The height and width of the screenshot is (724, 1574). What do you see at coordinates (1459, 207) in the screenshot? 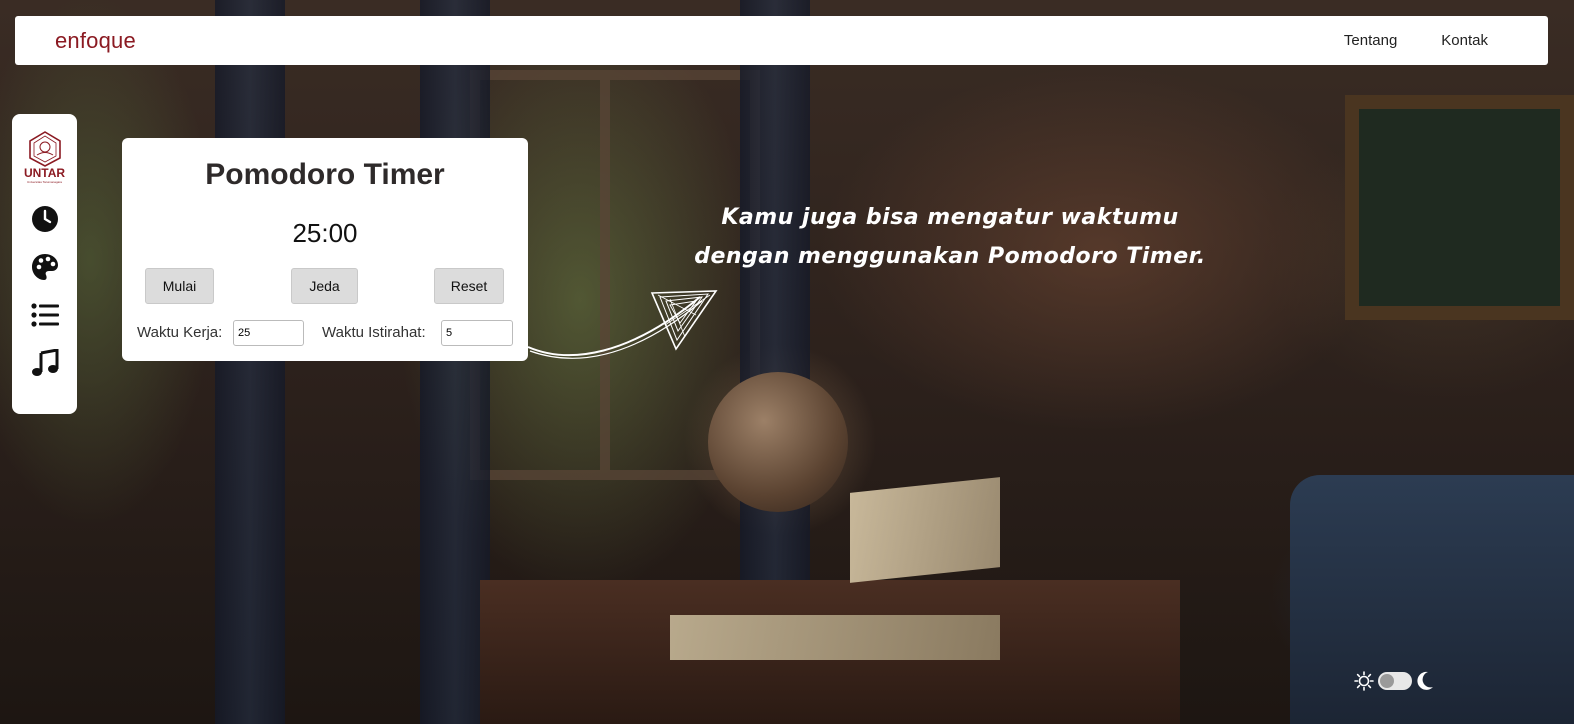
I see `background-painting` at bounding box center [1459, 207].